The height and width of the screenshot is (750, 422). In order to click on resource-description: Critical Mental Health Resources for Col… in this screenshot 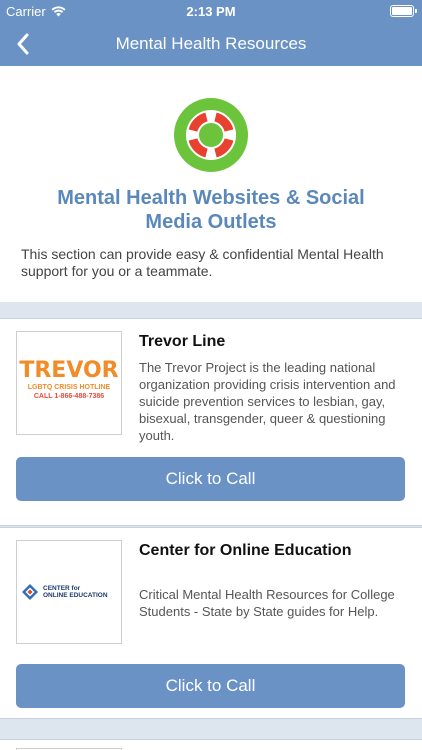, I will do `click(267, 603)`.